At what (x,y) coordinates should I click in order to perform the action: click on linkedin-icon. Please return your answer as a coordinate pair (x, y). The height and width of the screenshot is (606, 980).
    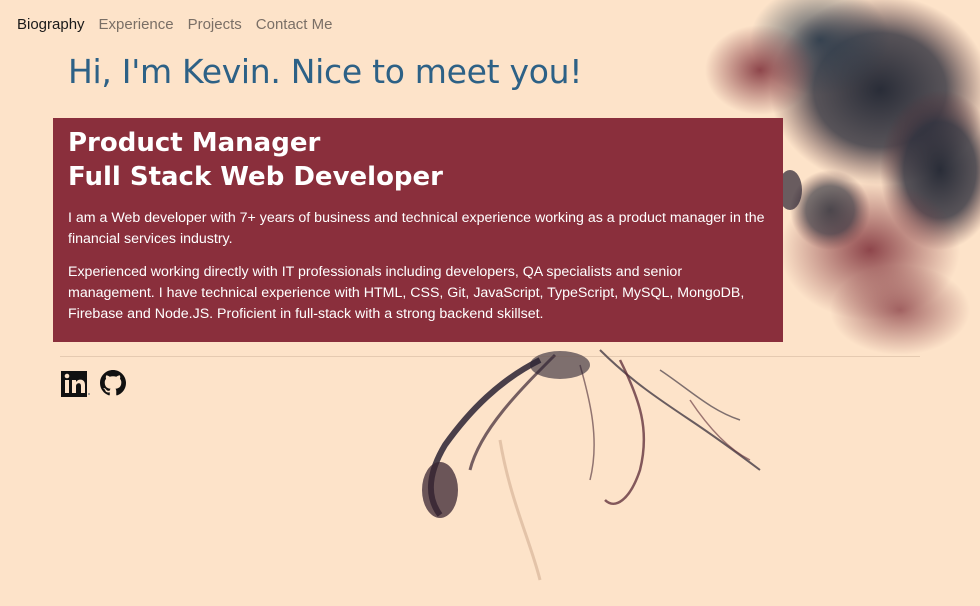
    Looking at the image, I should click on (75, 386).